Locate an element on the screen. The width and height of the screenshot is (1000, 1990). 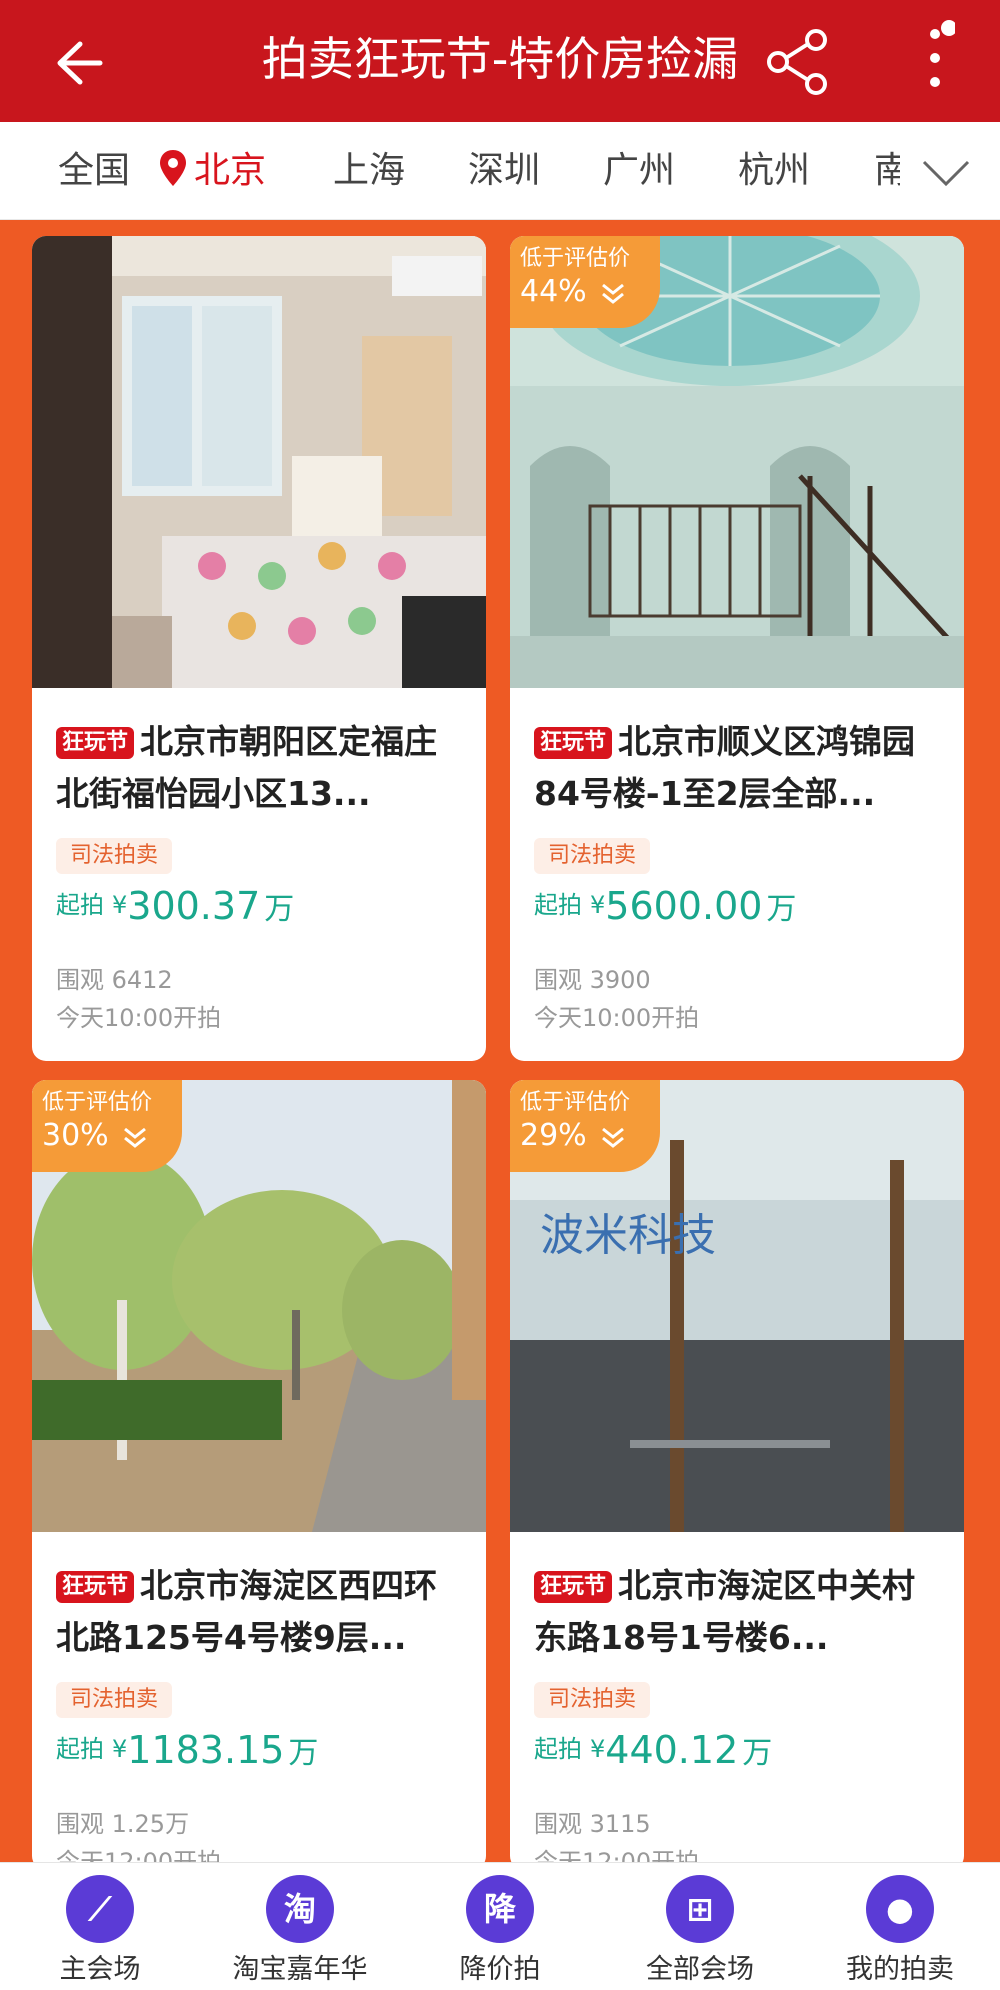
city-tab-guangzhou: 广州 is located at coordinates (639, 171).